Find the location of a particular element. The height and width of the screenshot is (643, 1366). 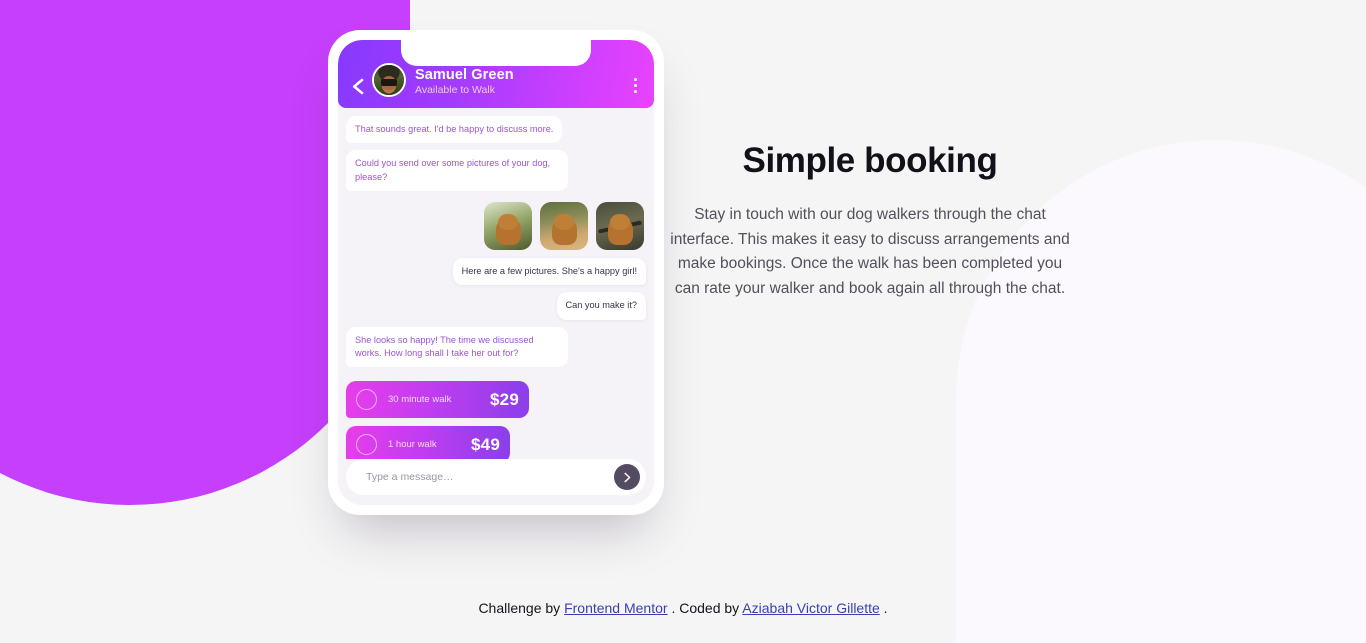

chat-contact-info: Samuel Green Available to Walk is located at coordinates (521, 81).